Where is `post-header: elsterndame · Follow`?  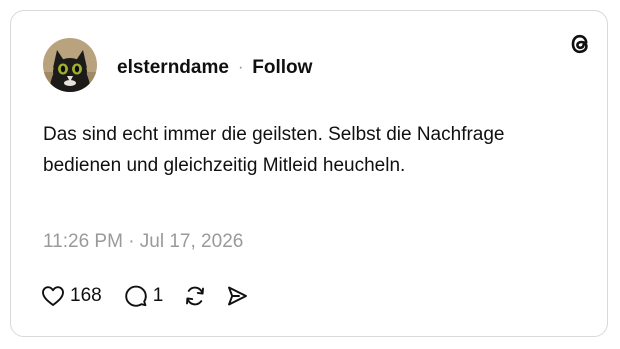
post-header: elsterndame · Follow is located at coordinates (214, 68).